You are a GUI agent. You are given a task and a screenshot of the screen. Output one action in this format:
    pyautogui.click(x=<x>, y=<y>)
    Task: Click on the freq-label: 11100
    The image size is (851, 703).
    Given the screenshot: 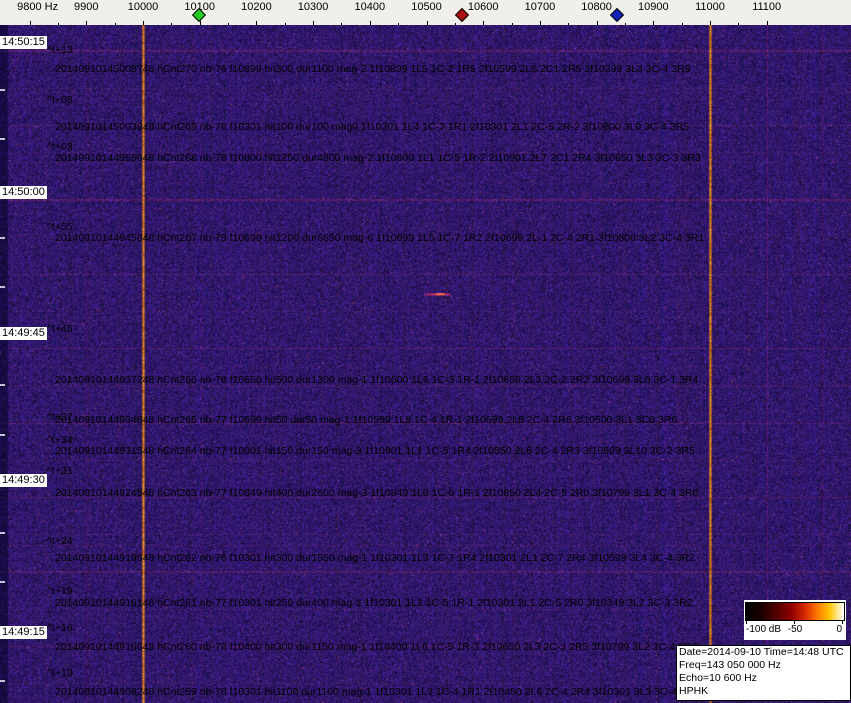 What is the action you would take?
    pyautogui.click(x=767, y=7)
    